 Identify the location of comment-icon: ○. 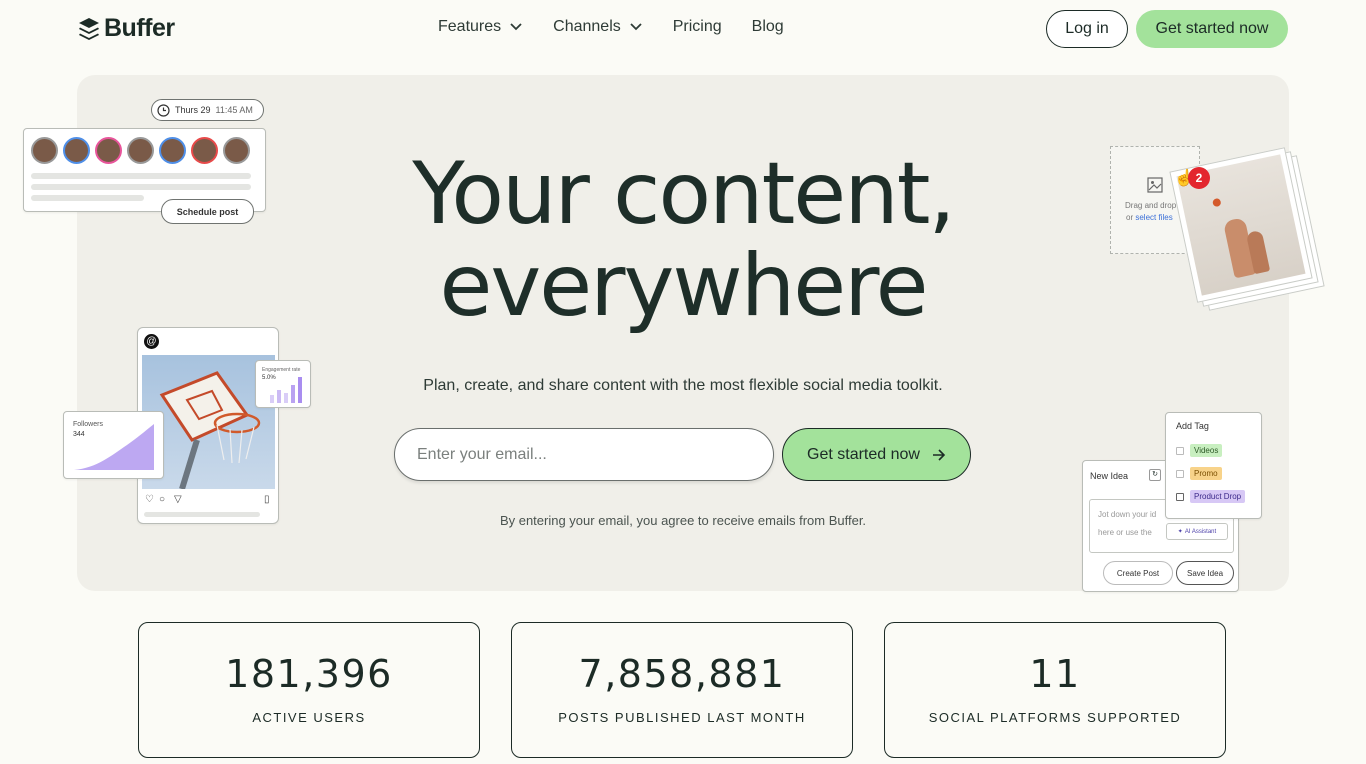
(162, 499).